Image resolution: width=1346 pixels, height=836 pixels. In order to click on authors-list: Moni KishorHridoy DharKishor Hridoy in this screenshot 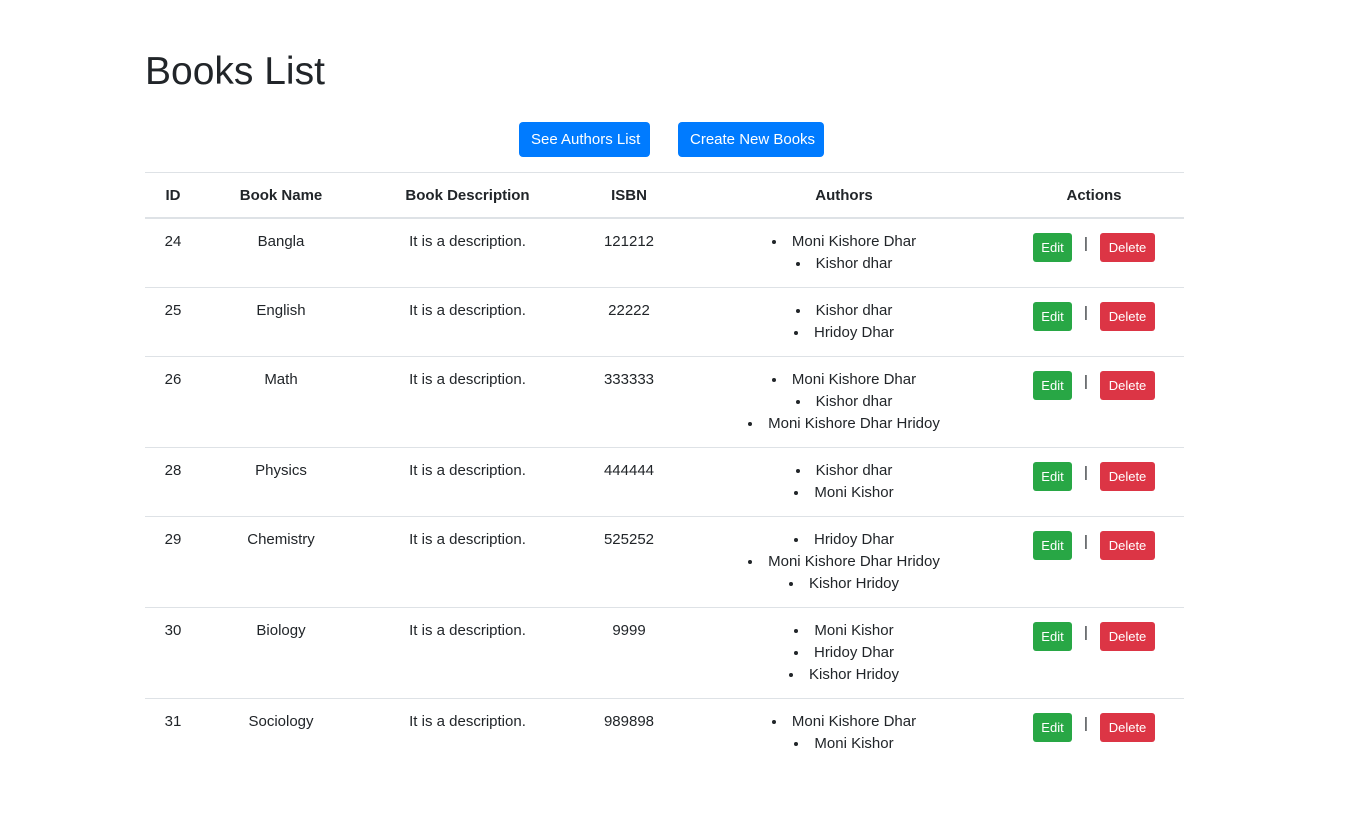, I will do `click(844, 653)`.